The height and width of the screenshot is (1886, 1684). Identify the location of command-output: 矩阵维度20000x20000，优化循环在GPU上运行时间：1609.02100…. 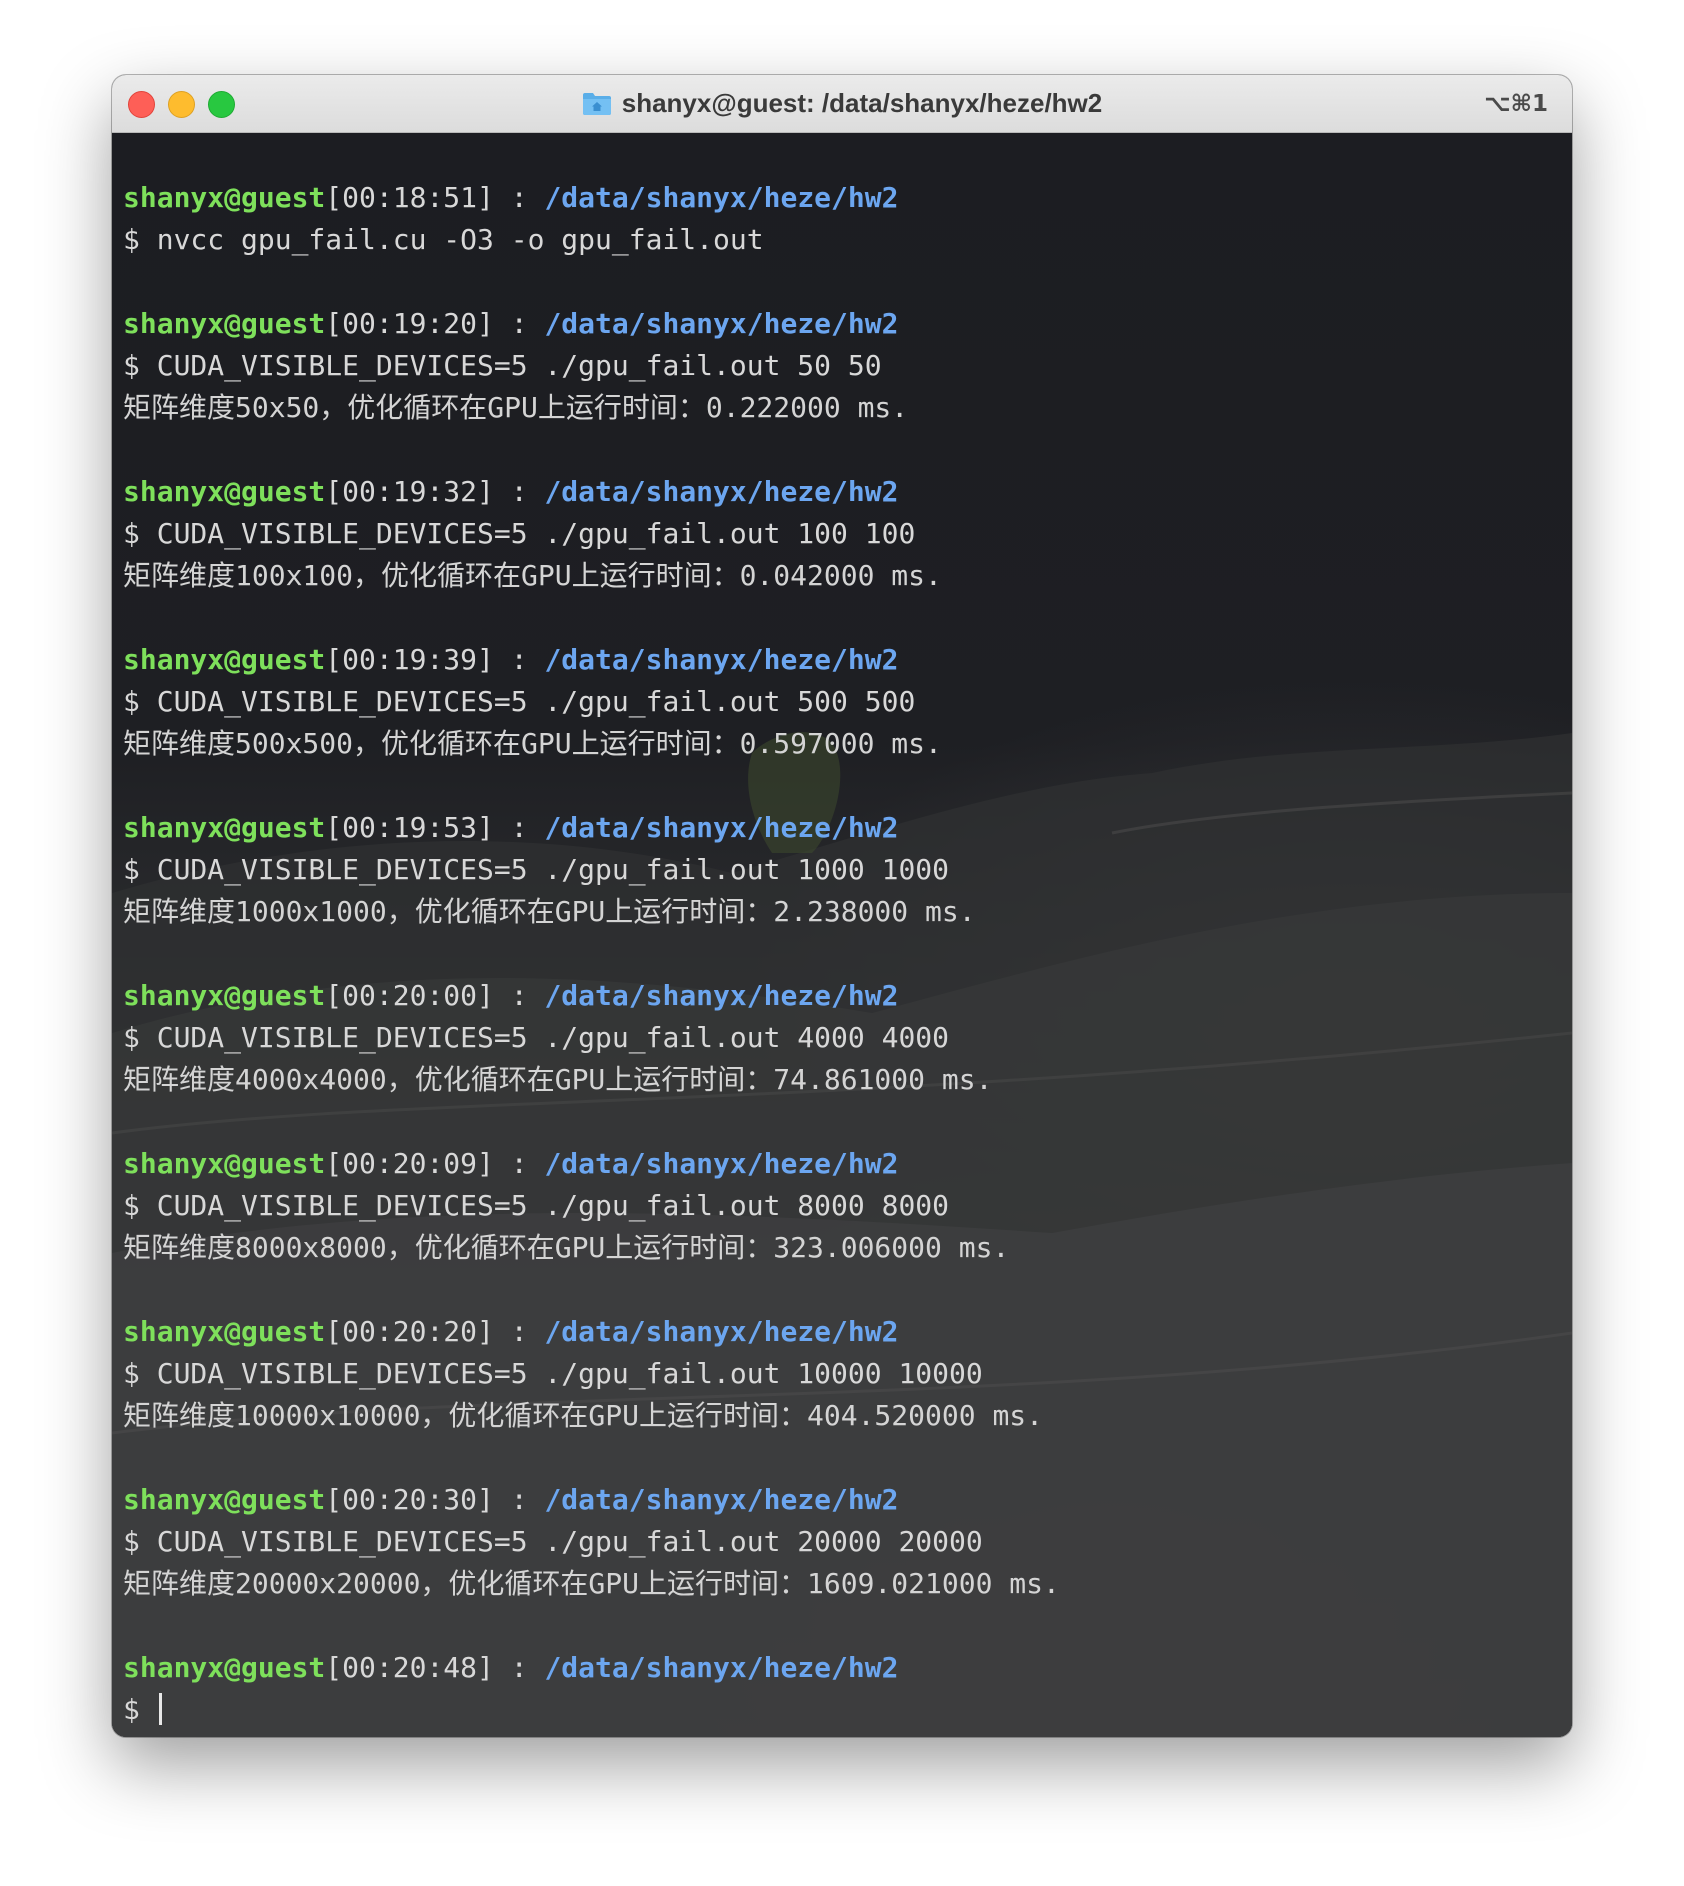
(591, 1583).